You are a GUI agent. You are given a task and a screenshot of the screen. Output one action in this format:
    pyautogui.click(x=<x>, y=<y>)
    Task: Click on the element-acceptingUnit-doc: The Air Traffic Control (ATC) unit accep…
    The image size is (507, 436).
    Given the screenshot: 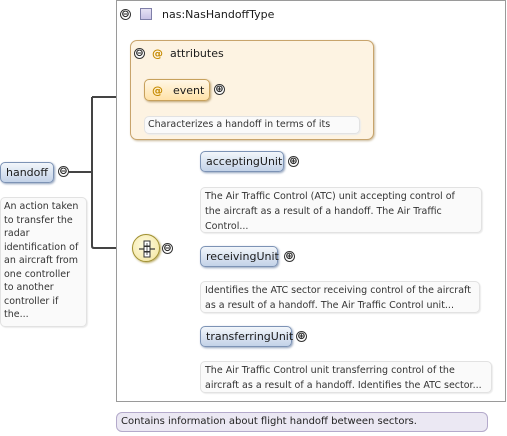 What is the action you would take?
    pyautogui.click(x=341, y=210)
    